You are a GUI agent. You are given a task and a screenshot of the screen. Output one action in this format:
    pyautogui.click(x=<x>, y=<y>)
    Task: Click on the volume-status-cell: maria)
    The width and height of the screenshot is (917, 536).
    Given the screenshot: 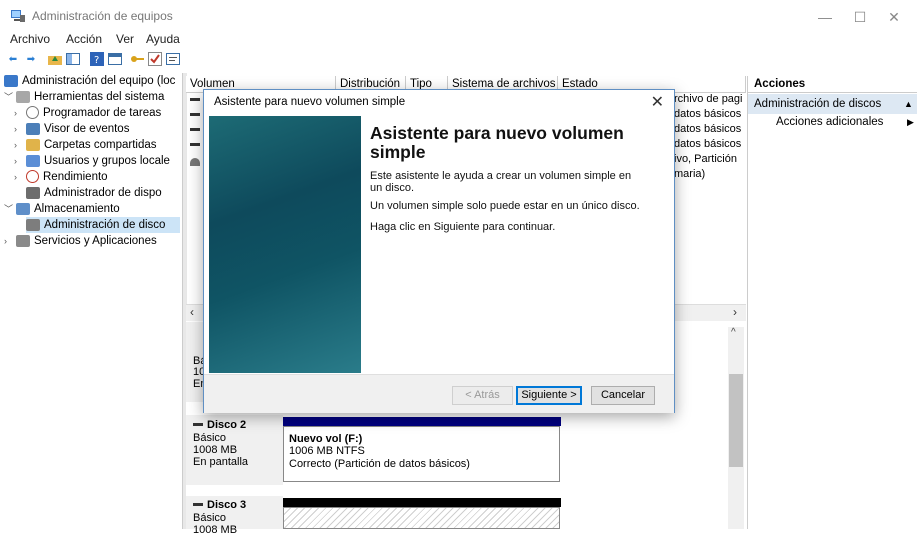 What is the action you would take?
    pyautogui.click(x=690, y=174)
    